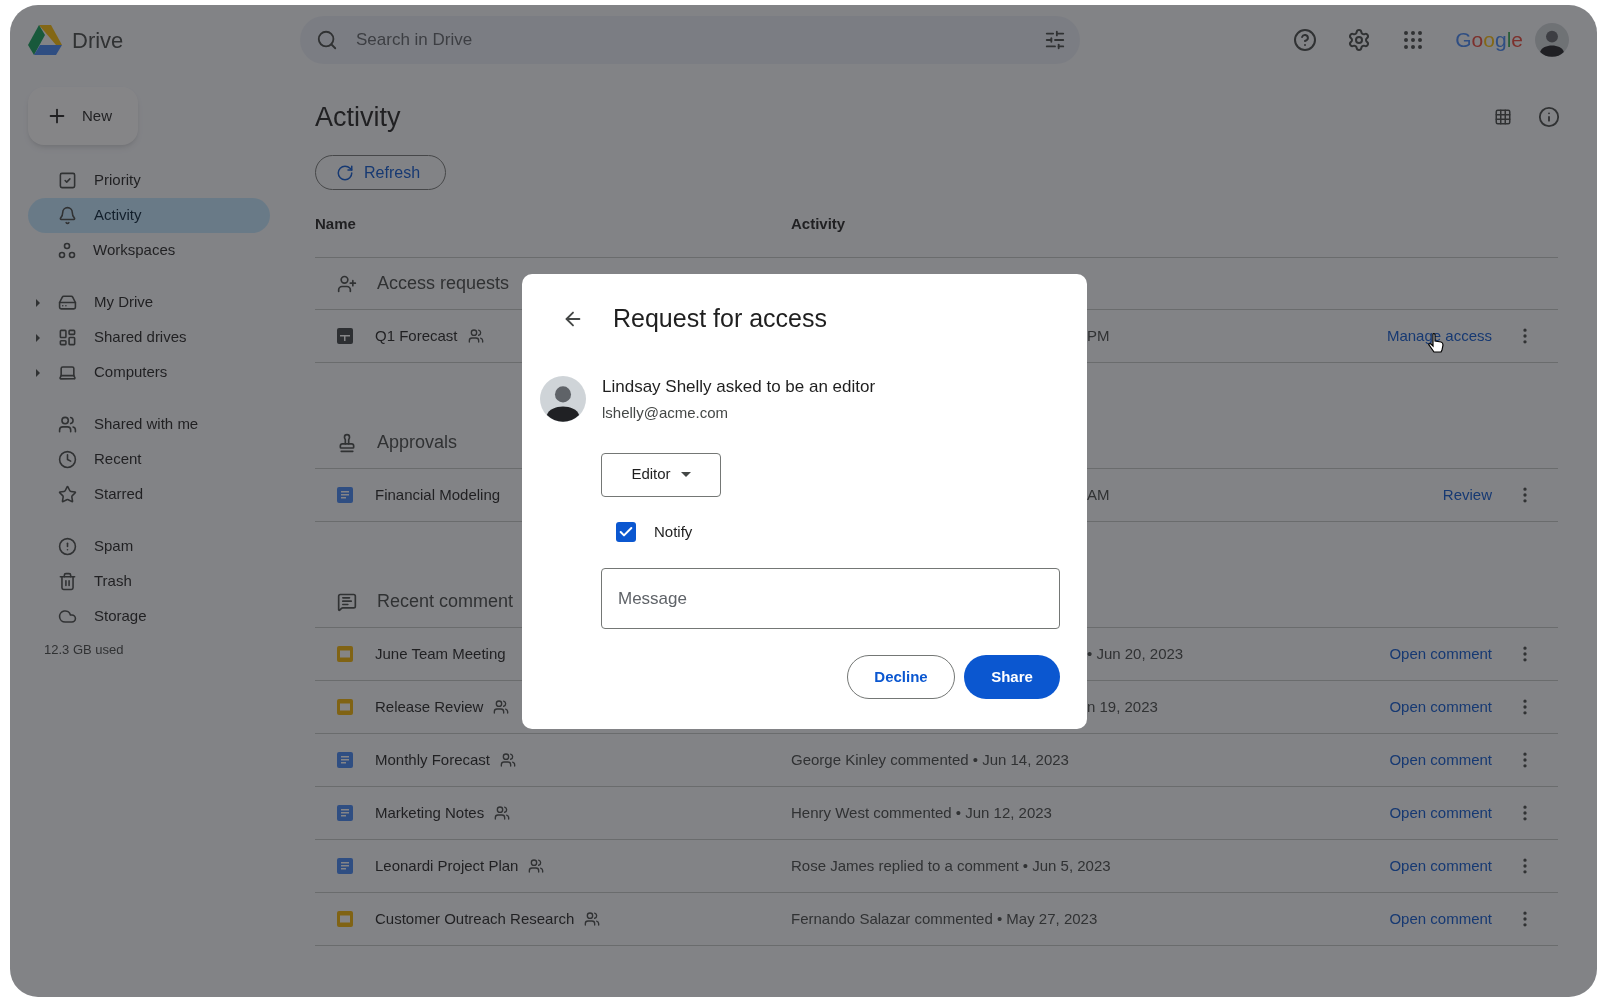 The image size is (1611, 1006). What do you see at coordinates (67, 215) in the screenshot?
I see `bell-icon` at bounding box center [67, 215].